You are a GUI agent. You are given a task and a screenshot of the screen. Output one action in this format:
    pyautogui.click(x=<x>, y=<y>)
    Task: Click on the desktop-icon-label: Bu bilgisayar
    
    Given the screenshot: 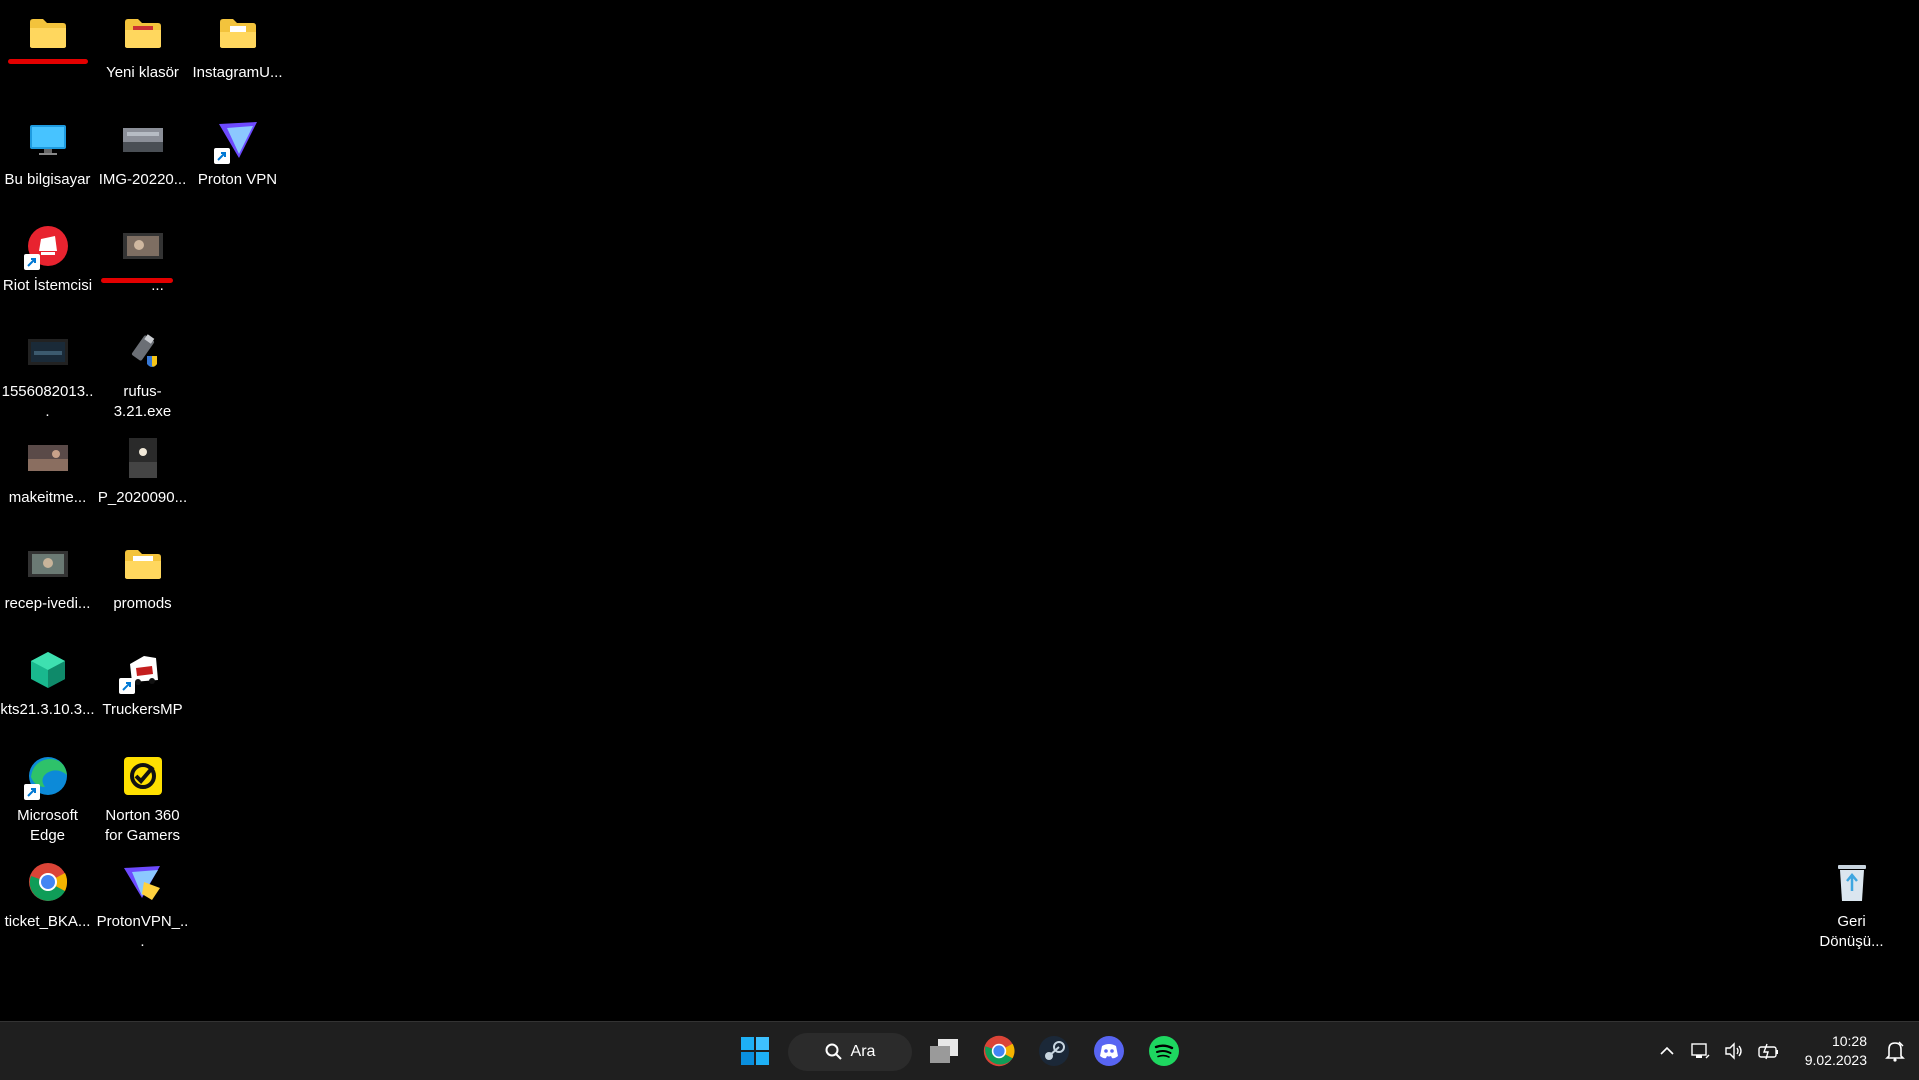 What is the action you would take?
    pyautogui.click(x=47, y=179)
    